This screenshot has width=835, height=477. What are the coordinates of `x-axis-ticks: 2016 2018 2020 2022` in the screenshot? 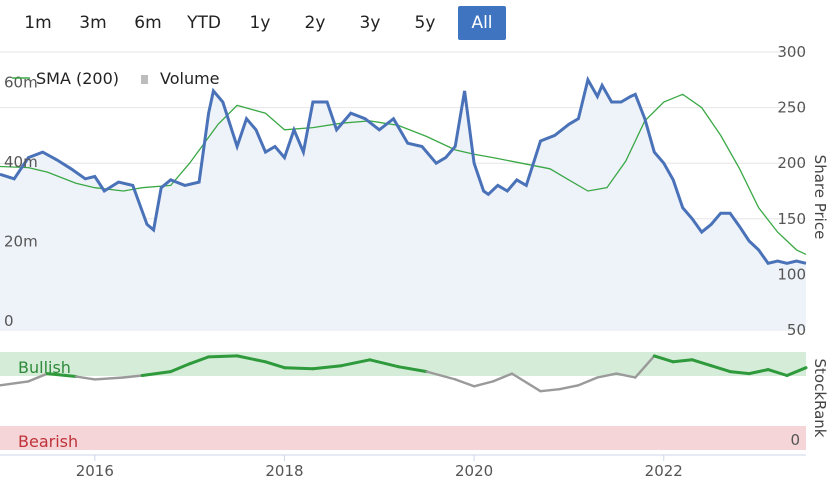 It's located at (379, 466).